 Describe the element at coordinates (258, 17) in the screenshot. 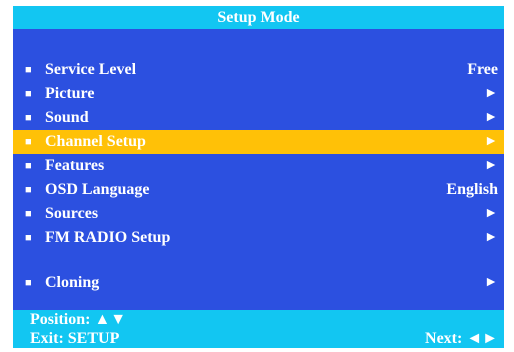

I see `menu-title: Setup Mode` at that location.